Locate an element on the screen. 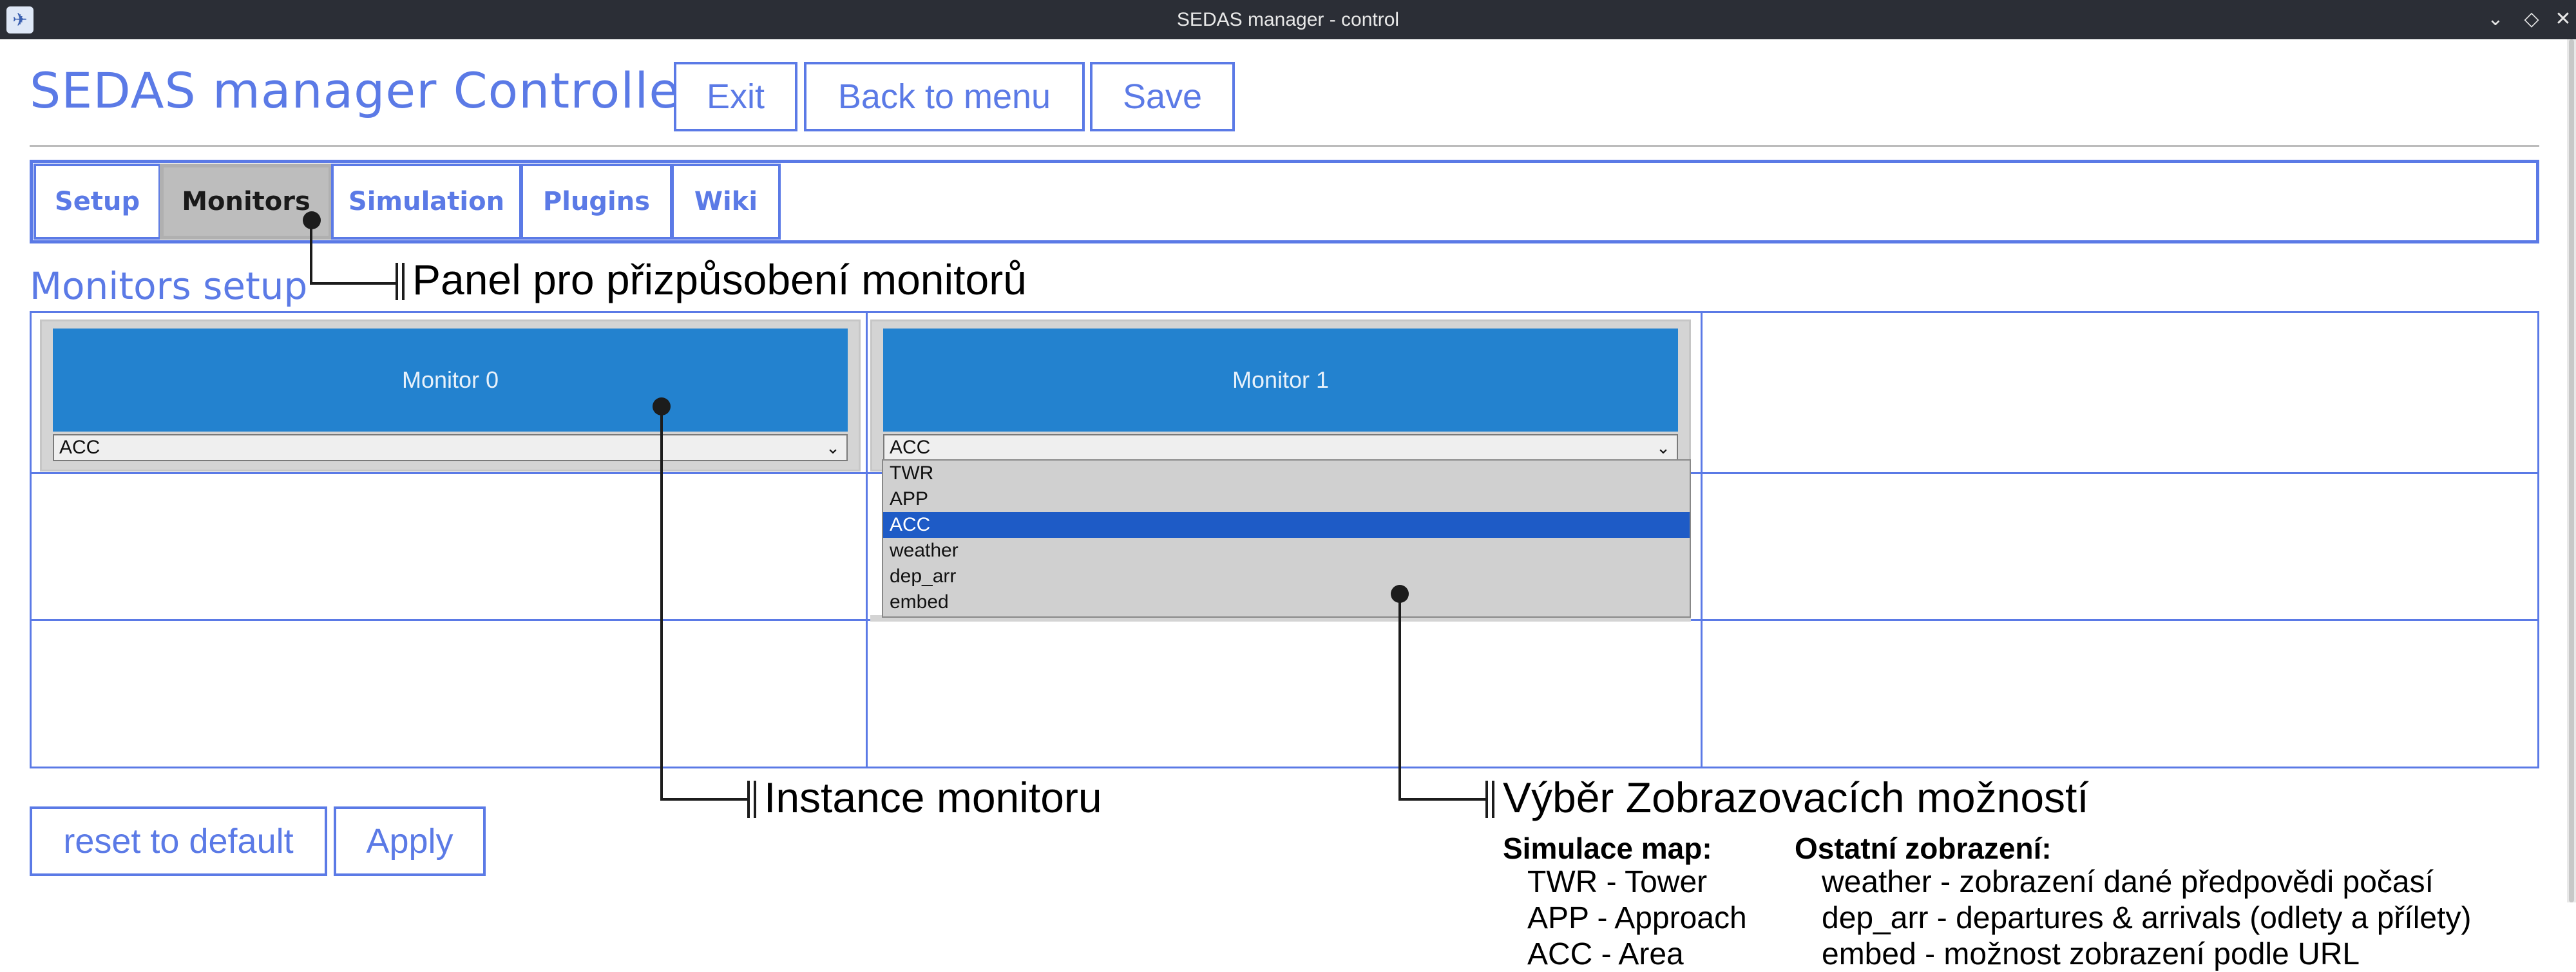 The width and height of the screenshot is (2576, 972). scrollbar-thumb is located at coordinates (2571, 471).